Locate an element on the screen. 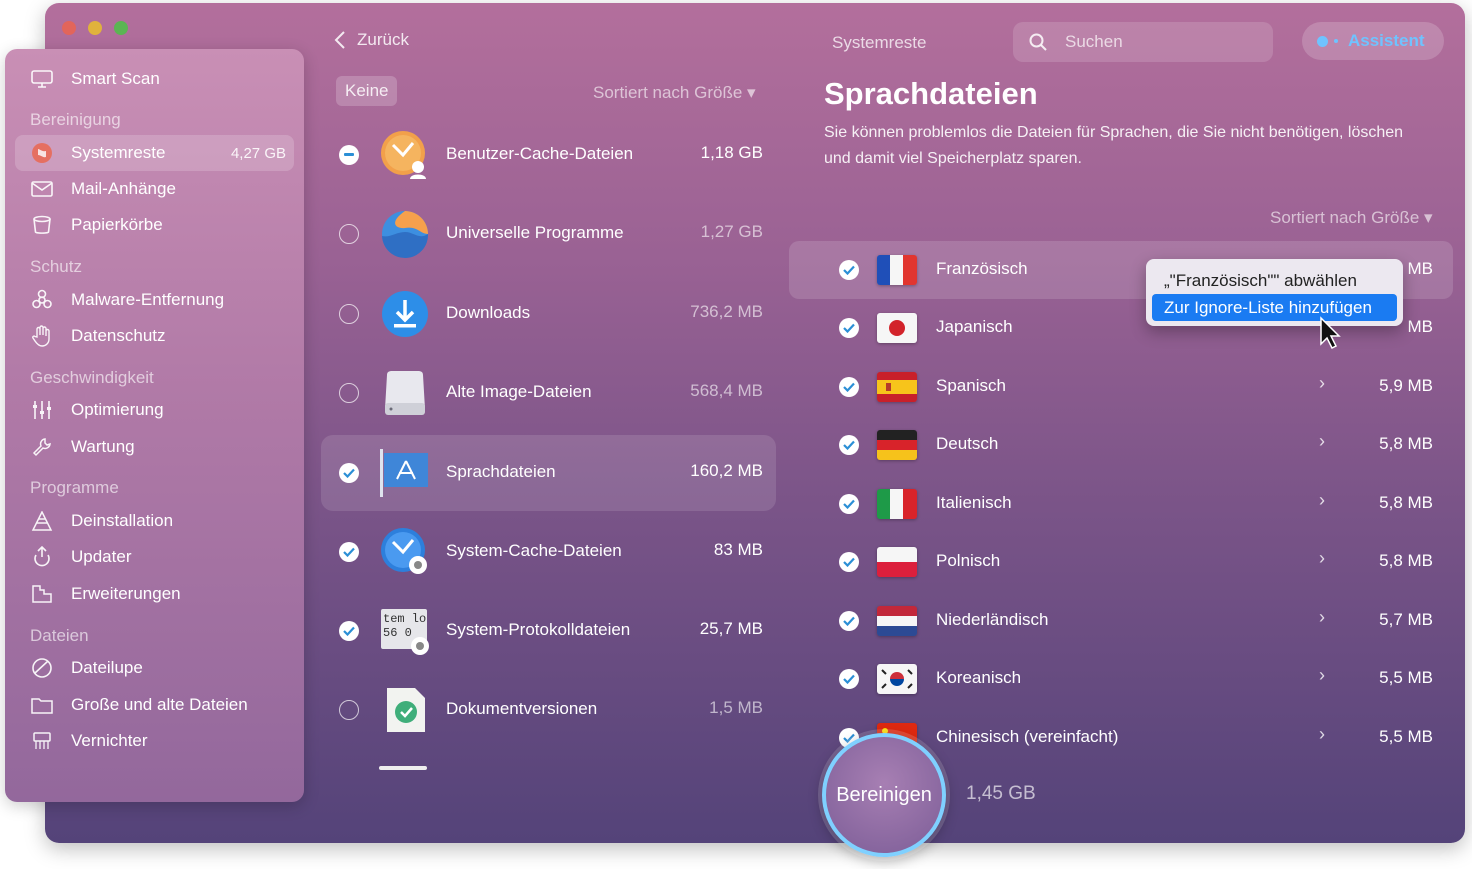 The image size is (1472, 869). language-row: Niederländisch › 5,7 MB is located at coordinates (1121, 621).